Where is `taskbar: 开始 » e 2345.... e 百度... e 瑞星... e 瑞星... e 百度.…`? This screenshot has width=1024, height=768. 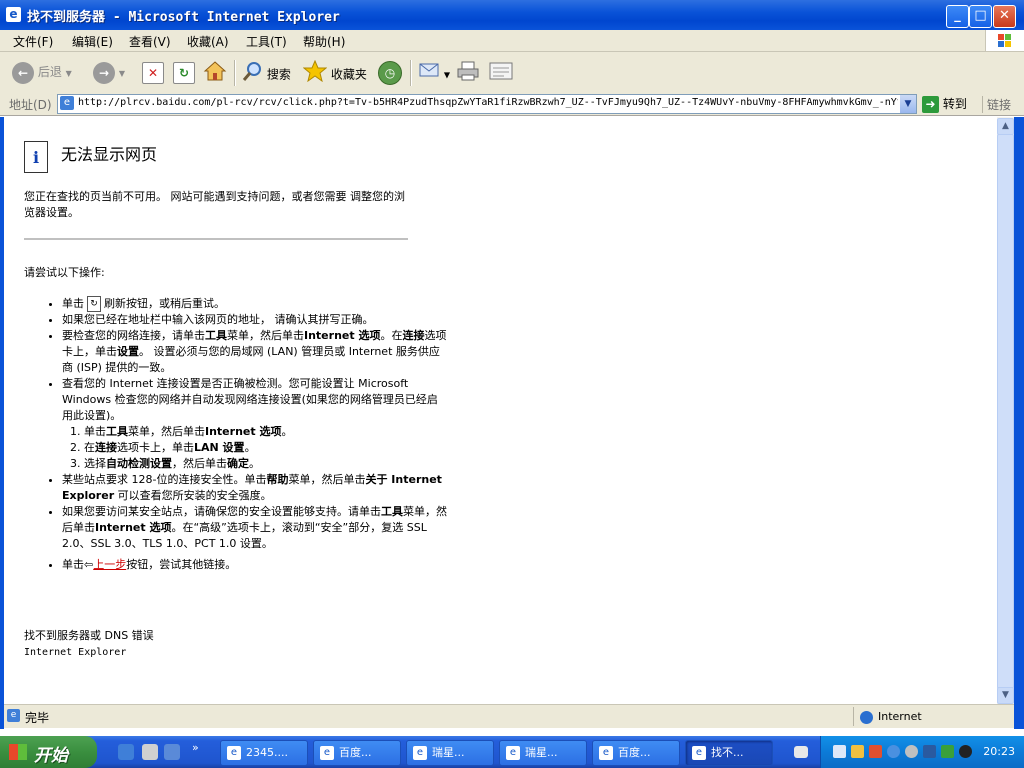 taskbar: 开始 » e 2345.... e 百度... e 瑞星... e 瑞星... e 百度.… is located at coordinates (512, 752).